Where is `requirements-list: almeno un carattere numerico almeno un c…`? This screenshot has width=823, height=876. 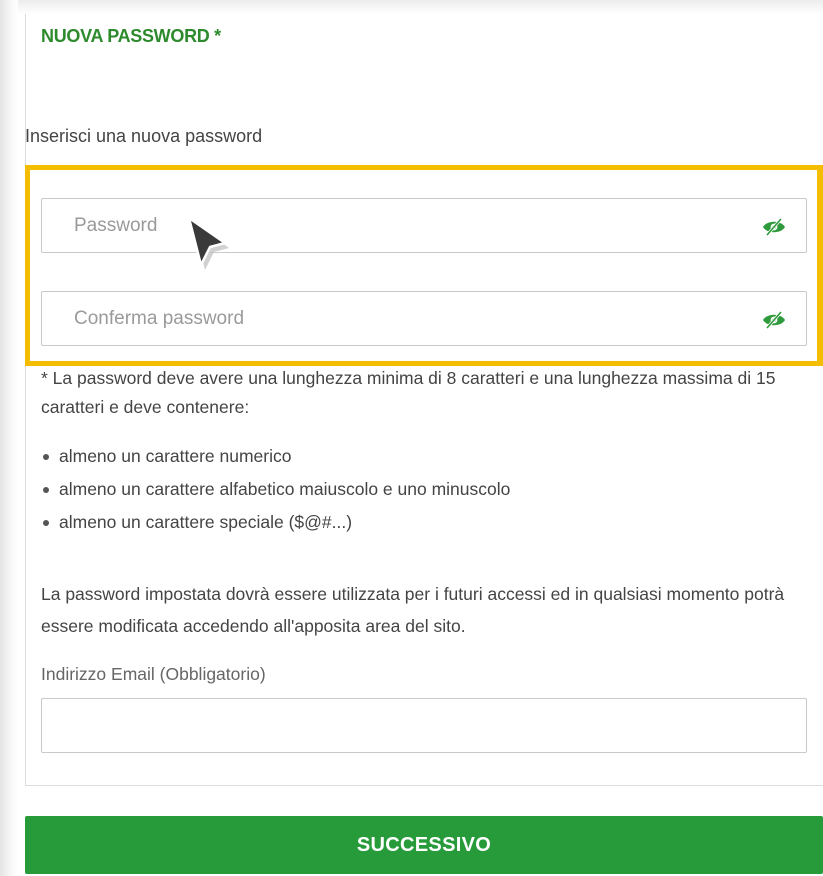
requirements-list: almeno un carattere numerico almeno un c… is located at coordinates (275, 489).